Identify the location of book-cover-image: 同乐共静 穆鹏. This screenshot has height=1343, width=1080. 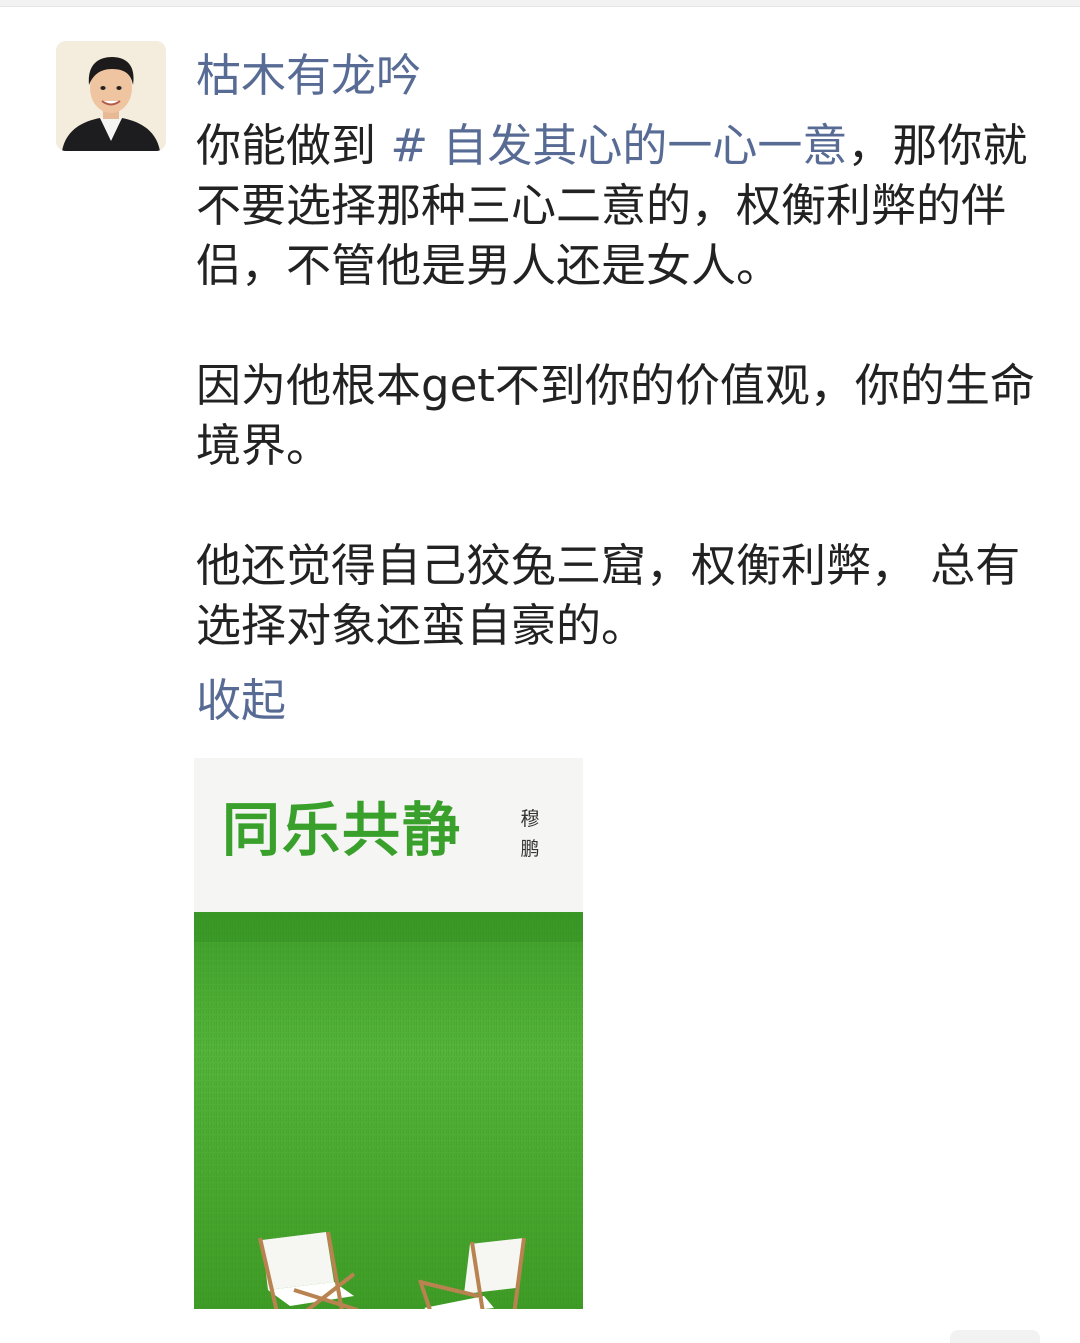
(388, 1033).